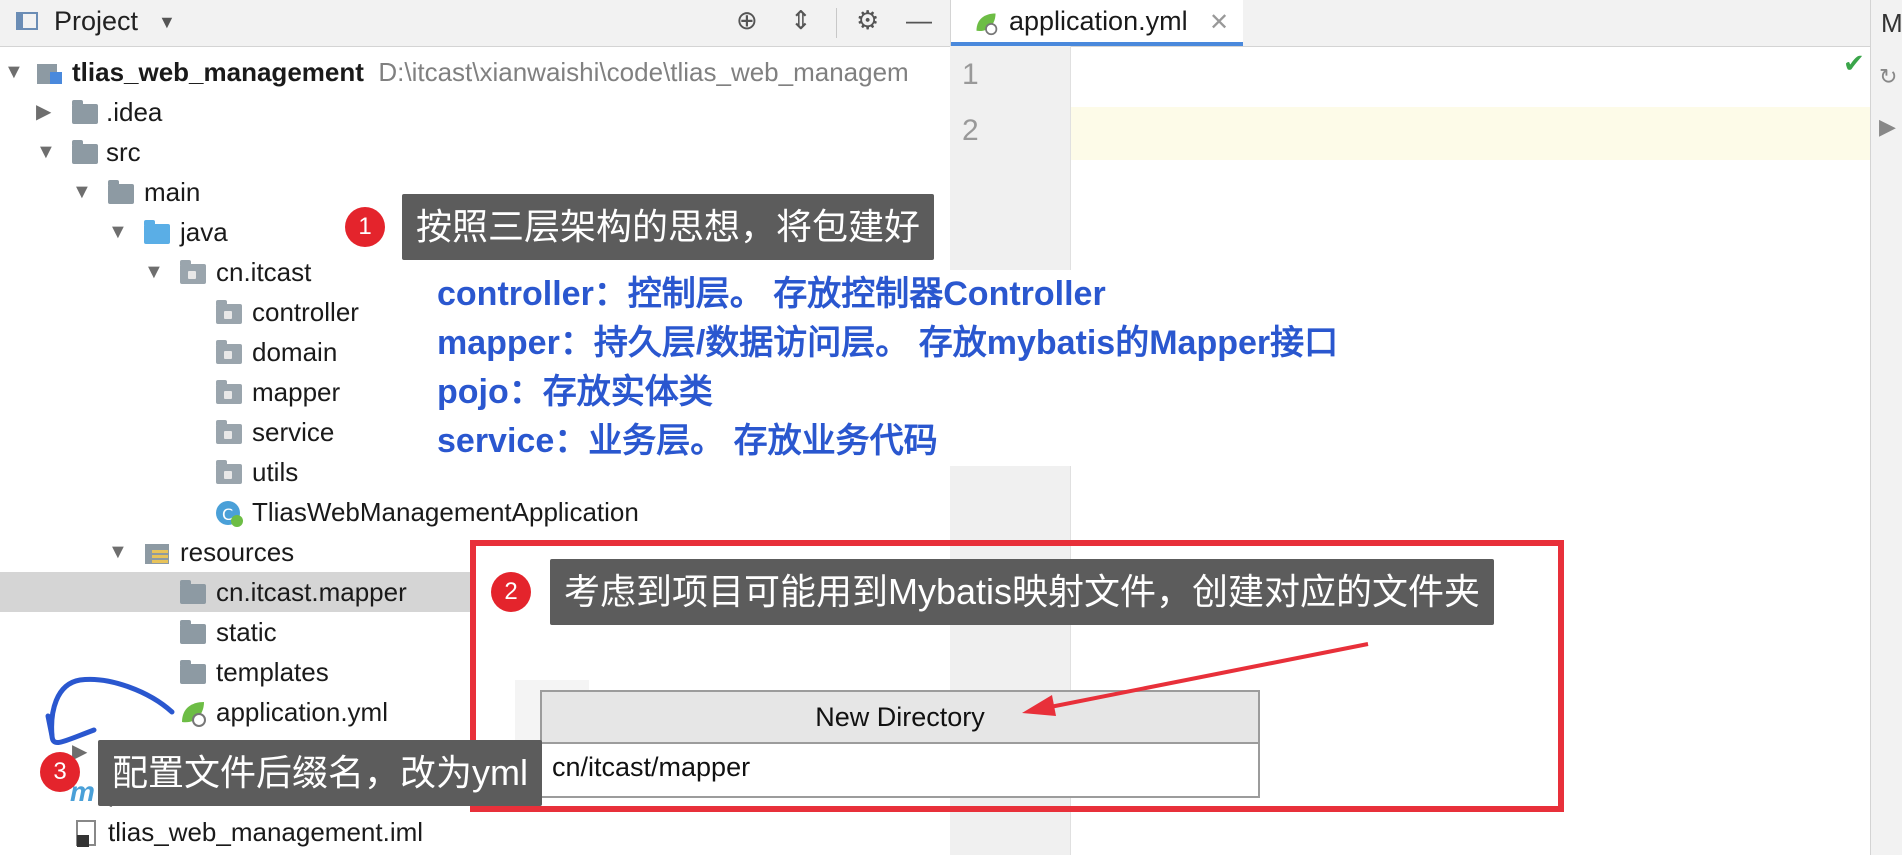 This screenshot has width=1902, height=855. Describe the element at coordinates (320, 773) in the screenshot. I see `annotation-note-3: 配置文件后缀名，改为yml` at that location.